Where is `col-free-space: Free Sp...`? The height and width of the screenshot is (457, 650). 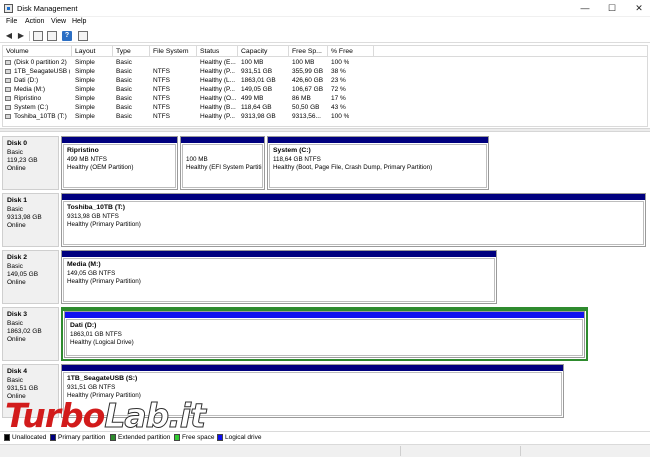
col-free-space: Free Sp... is located at coordinates (307, 51).